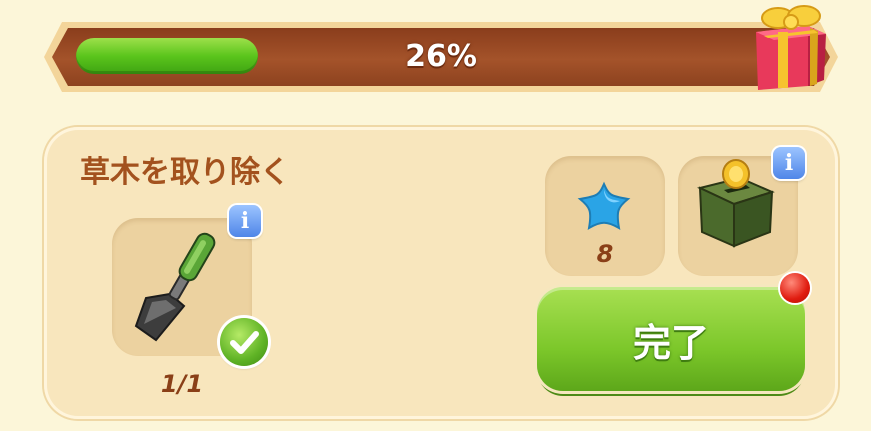 The image size is (871, 431). I want to click on quest-title: 草木を取り除く, so click(185, 172).